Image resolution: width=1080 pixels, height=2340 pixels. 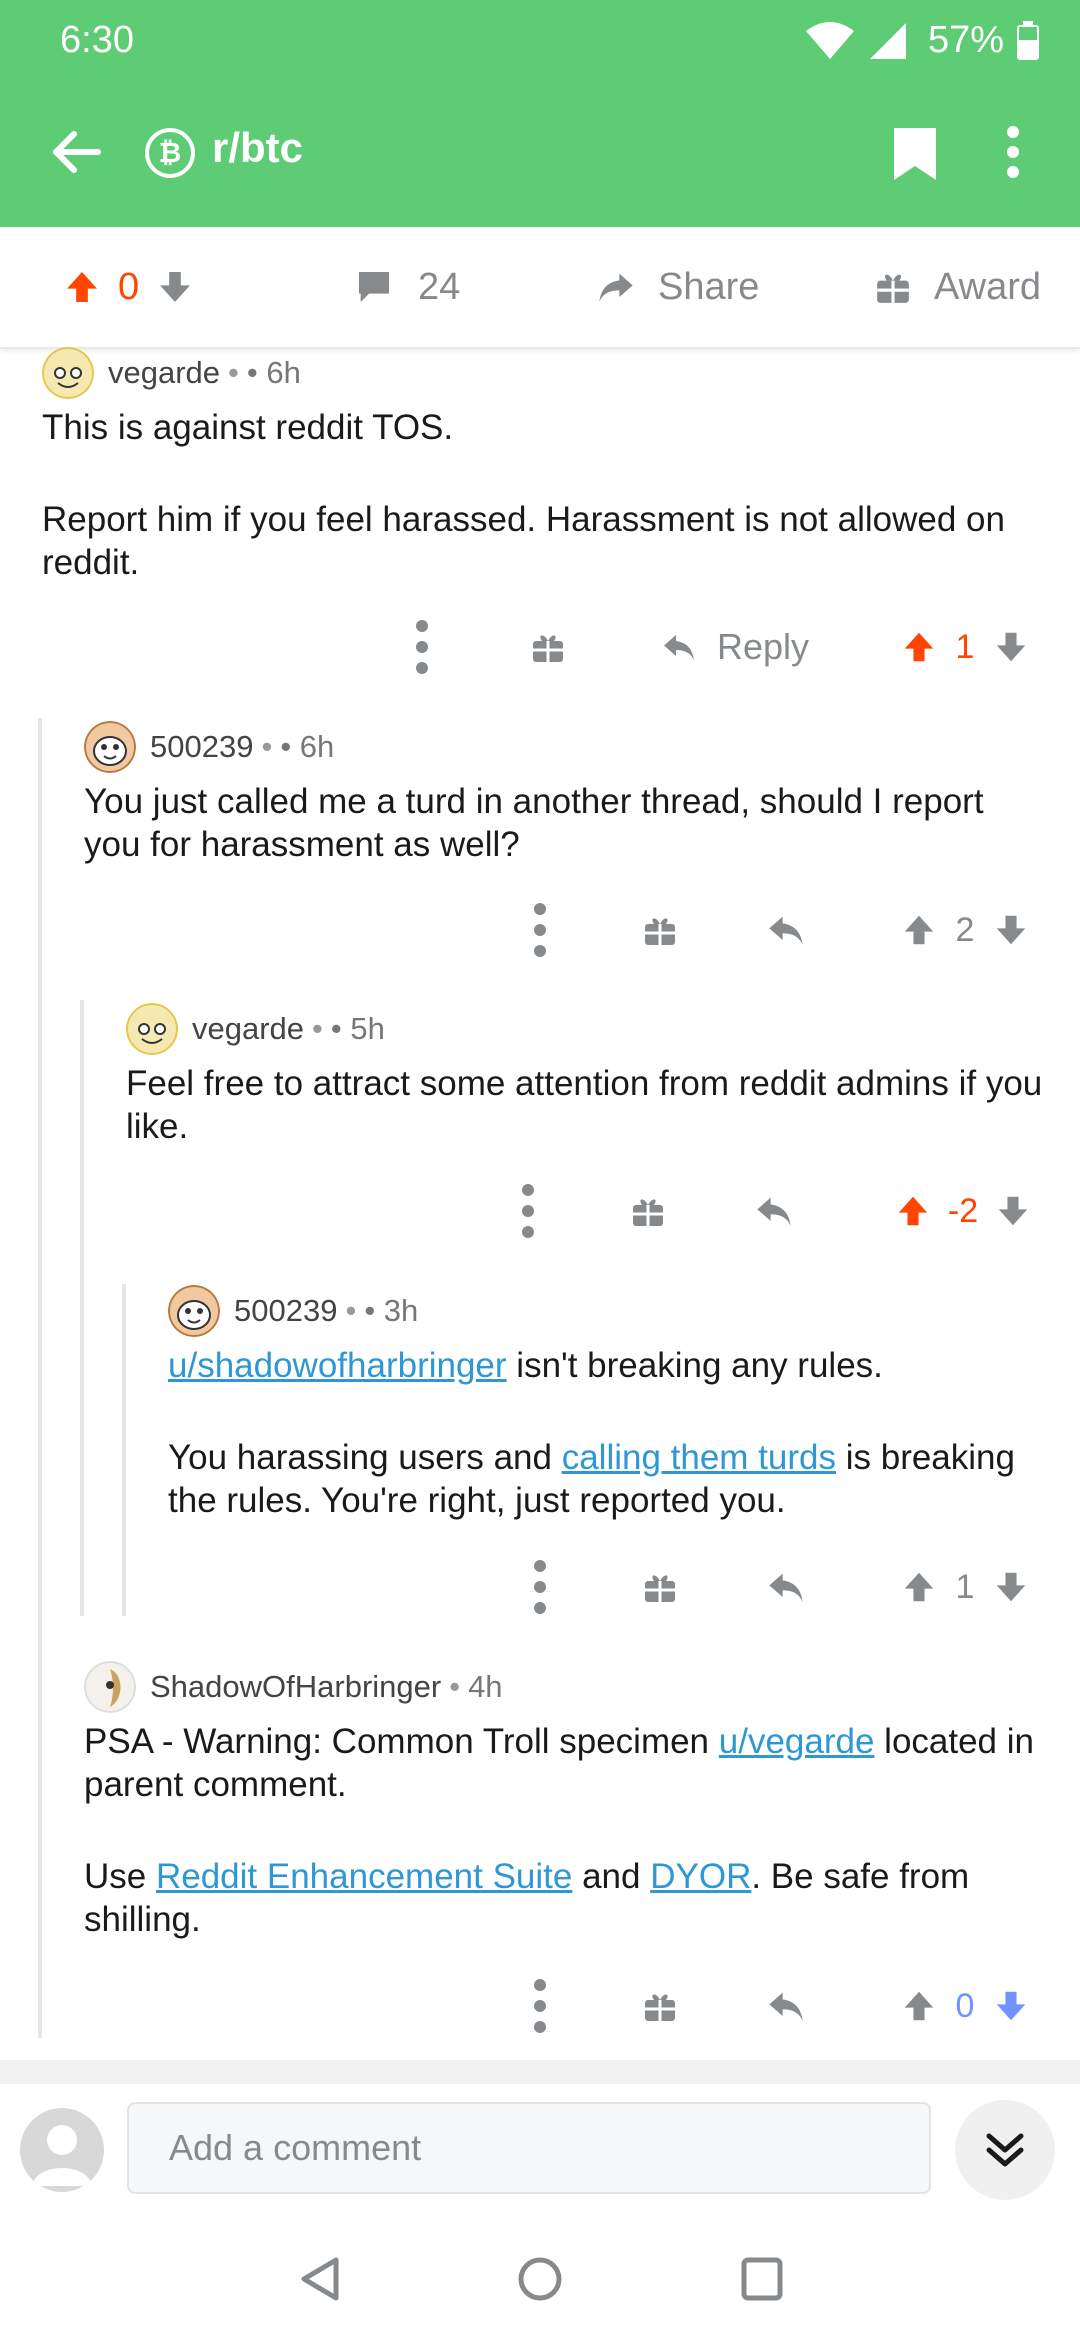 I want to click on inline-link: Reddit Enhancement Suite, so click(x=364, y=1876).